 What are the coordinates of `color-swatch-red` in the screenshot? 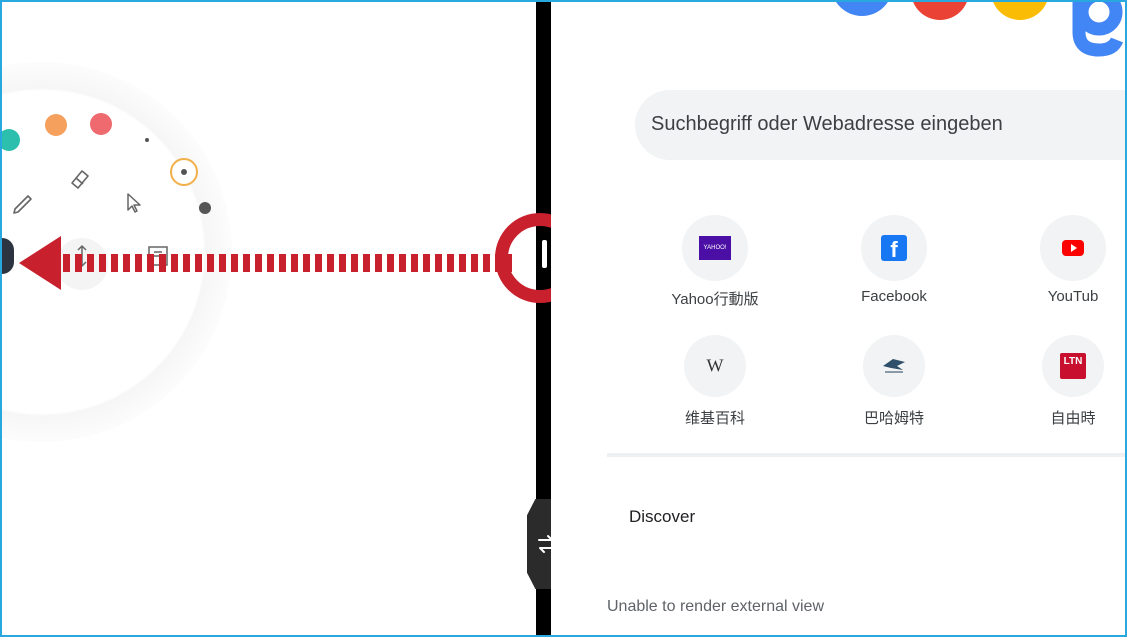 It's located at (101, 124).